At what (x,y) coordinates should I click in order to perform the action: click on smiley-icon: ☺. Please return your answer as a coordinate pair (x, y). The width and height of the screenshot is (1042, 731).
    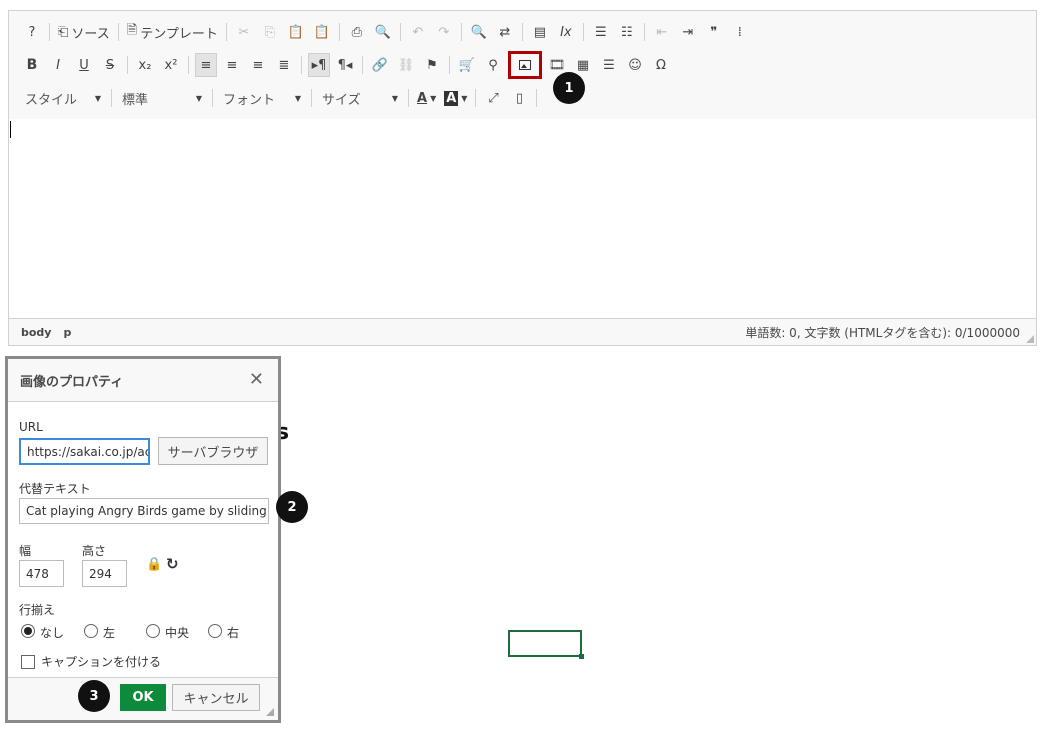
    Looking at the image, I should click on (635, 65).